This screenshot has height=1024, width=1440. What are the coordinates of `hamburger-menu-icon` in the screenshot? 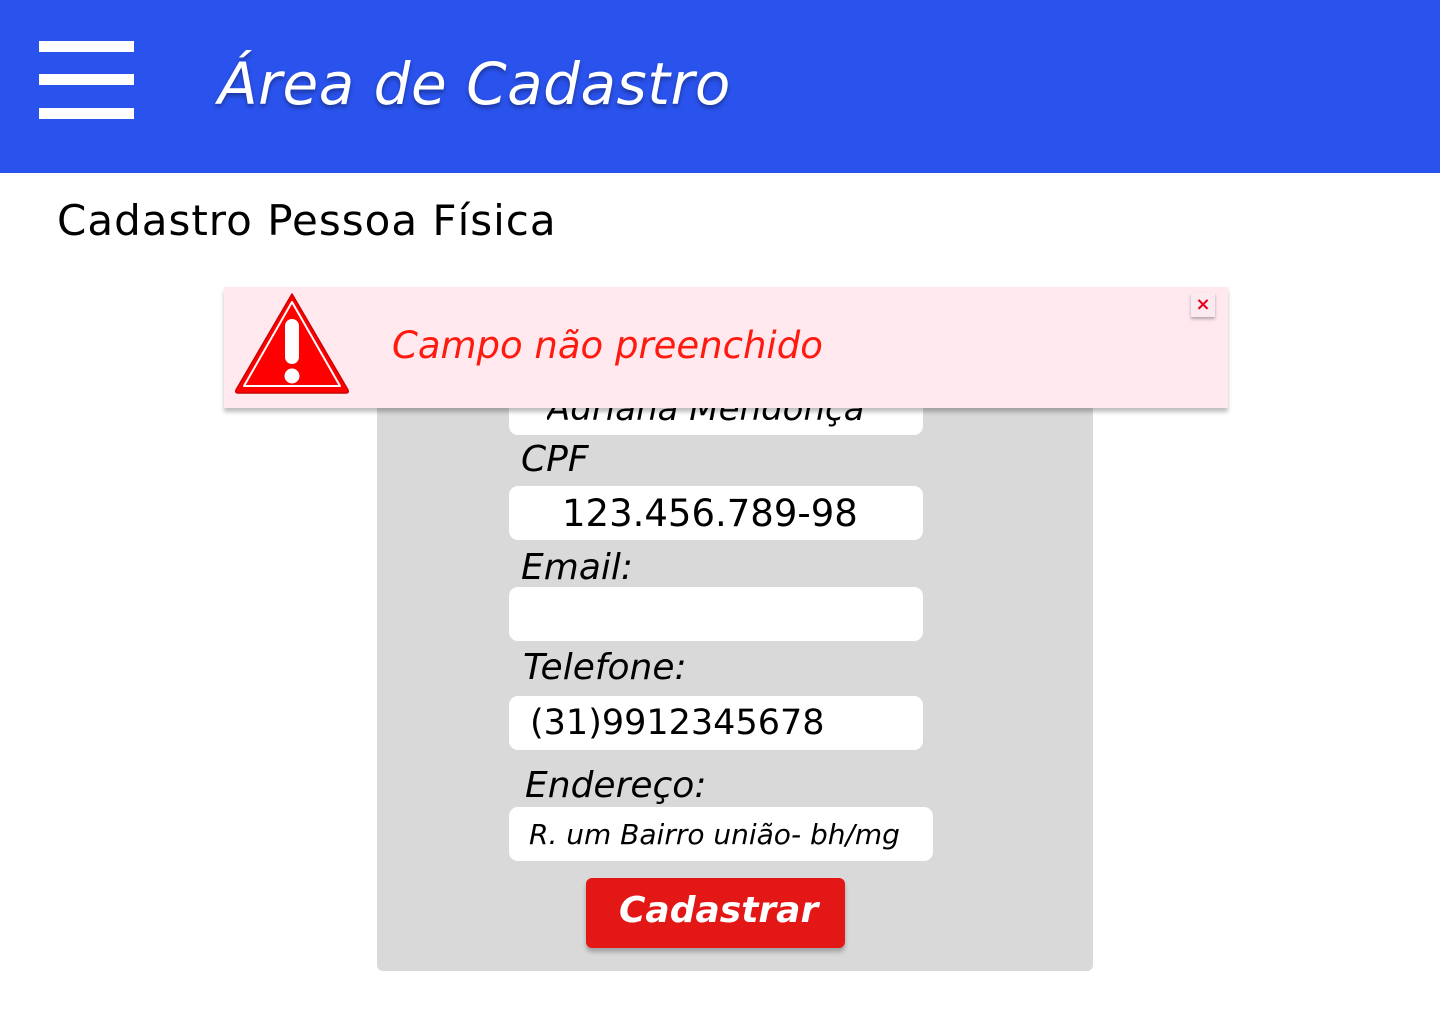 It's located at (86, 80).